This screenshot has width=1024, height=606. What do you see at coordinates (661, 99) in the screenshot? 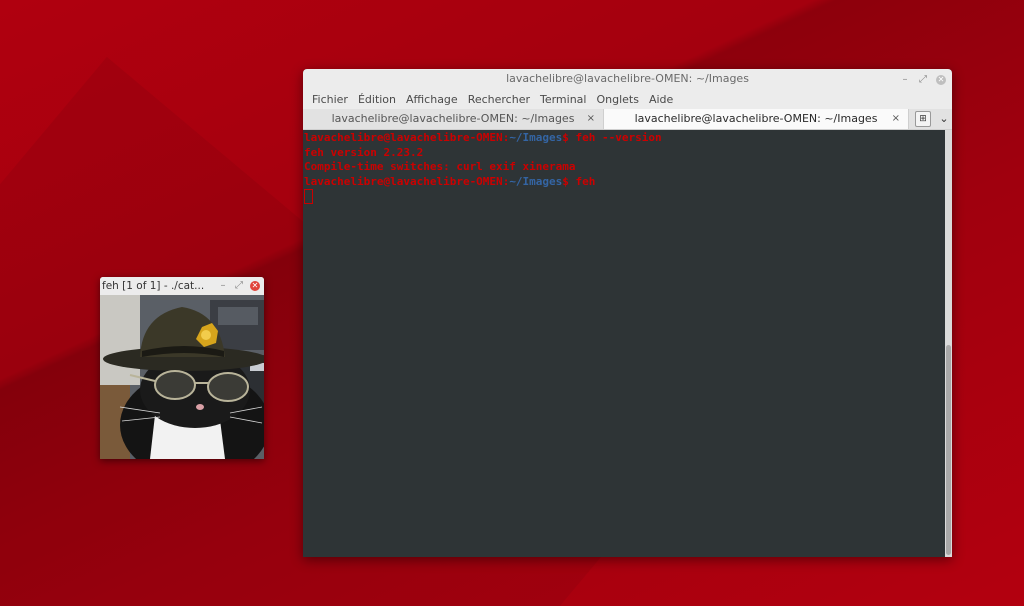
I see `menu-aide: Aide` at bounding box center [661, 99].